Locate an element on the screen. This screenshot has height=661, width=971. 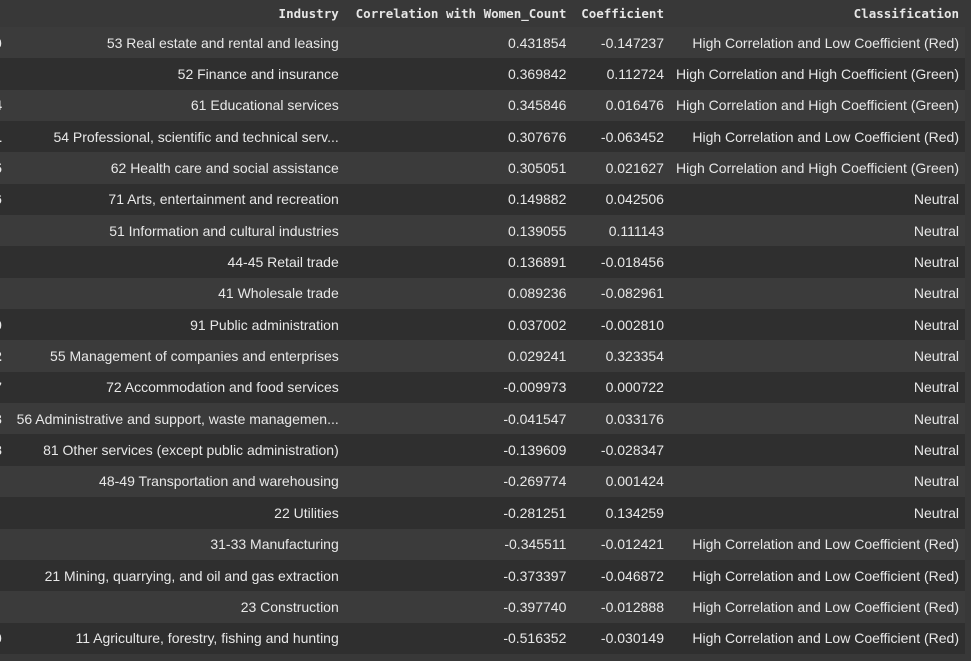
industry-cell: 48-49 Transportation and warehousing is located at coordinates (175, 481).